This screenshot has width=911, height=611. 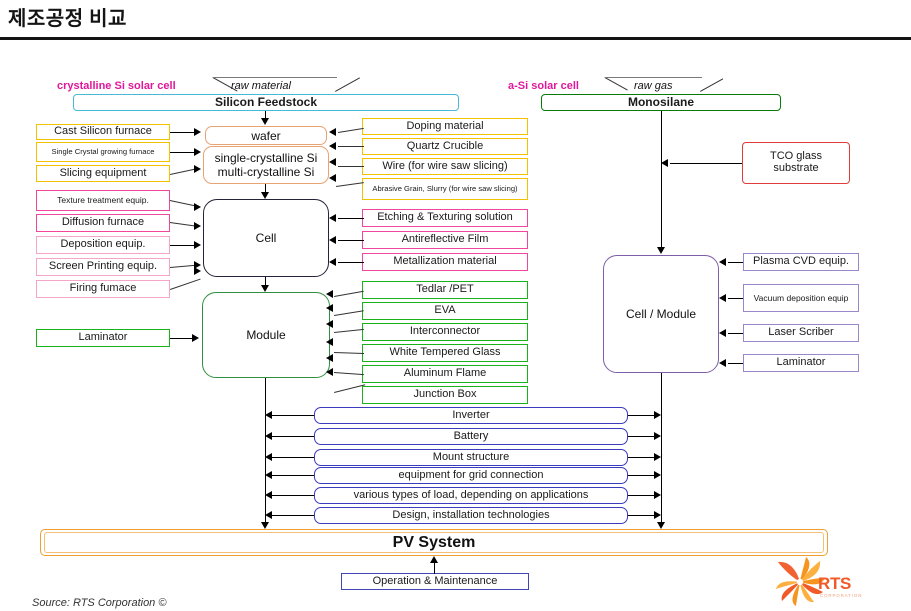 I want to click on equip-firing-furnace: Firing fumace, so click(x=103, y=289).